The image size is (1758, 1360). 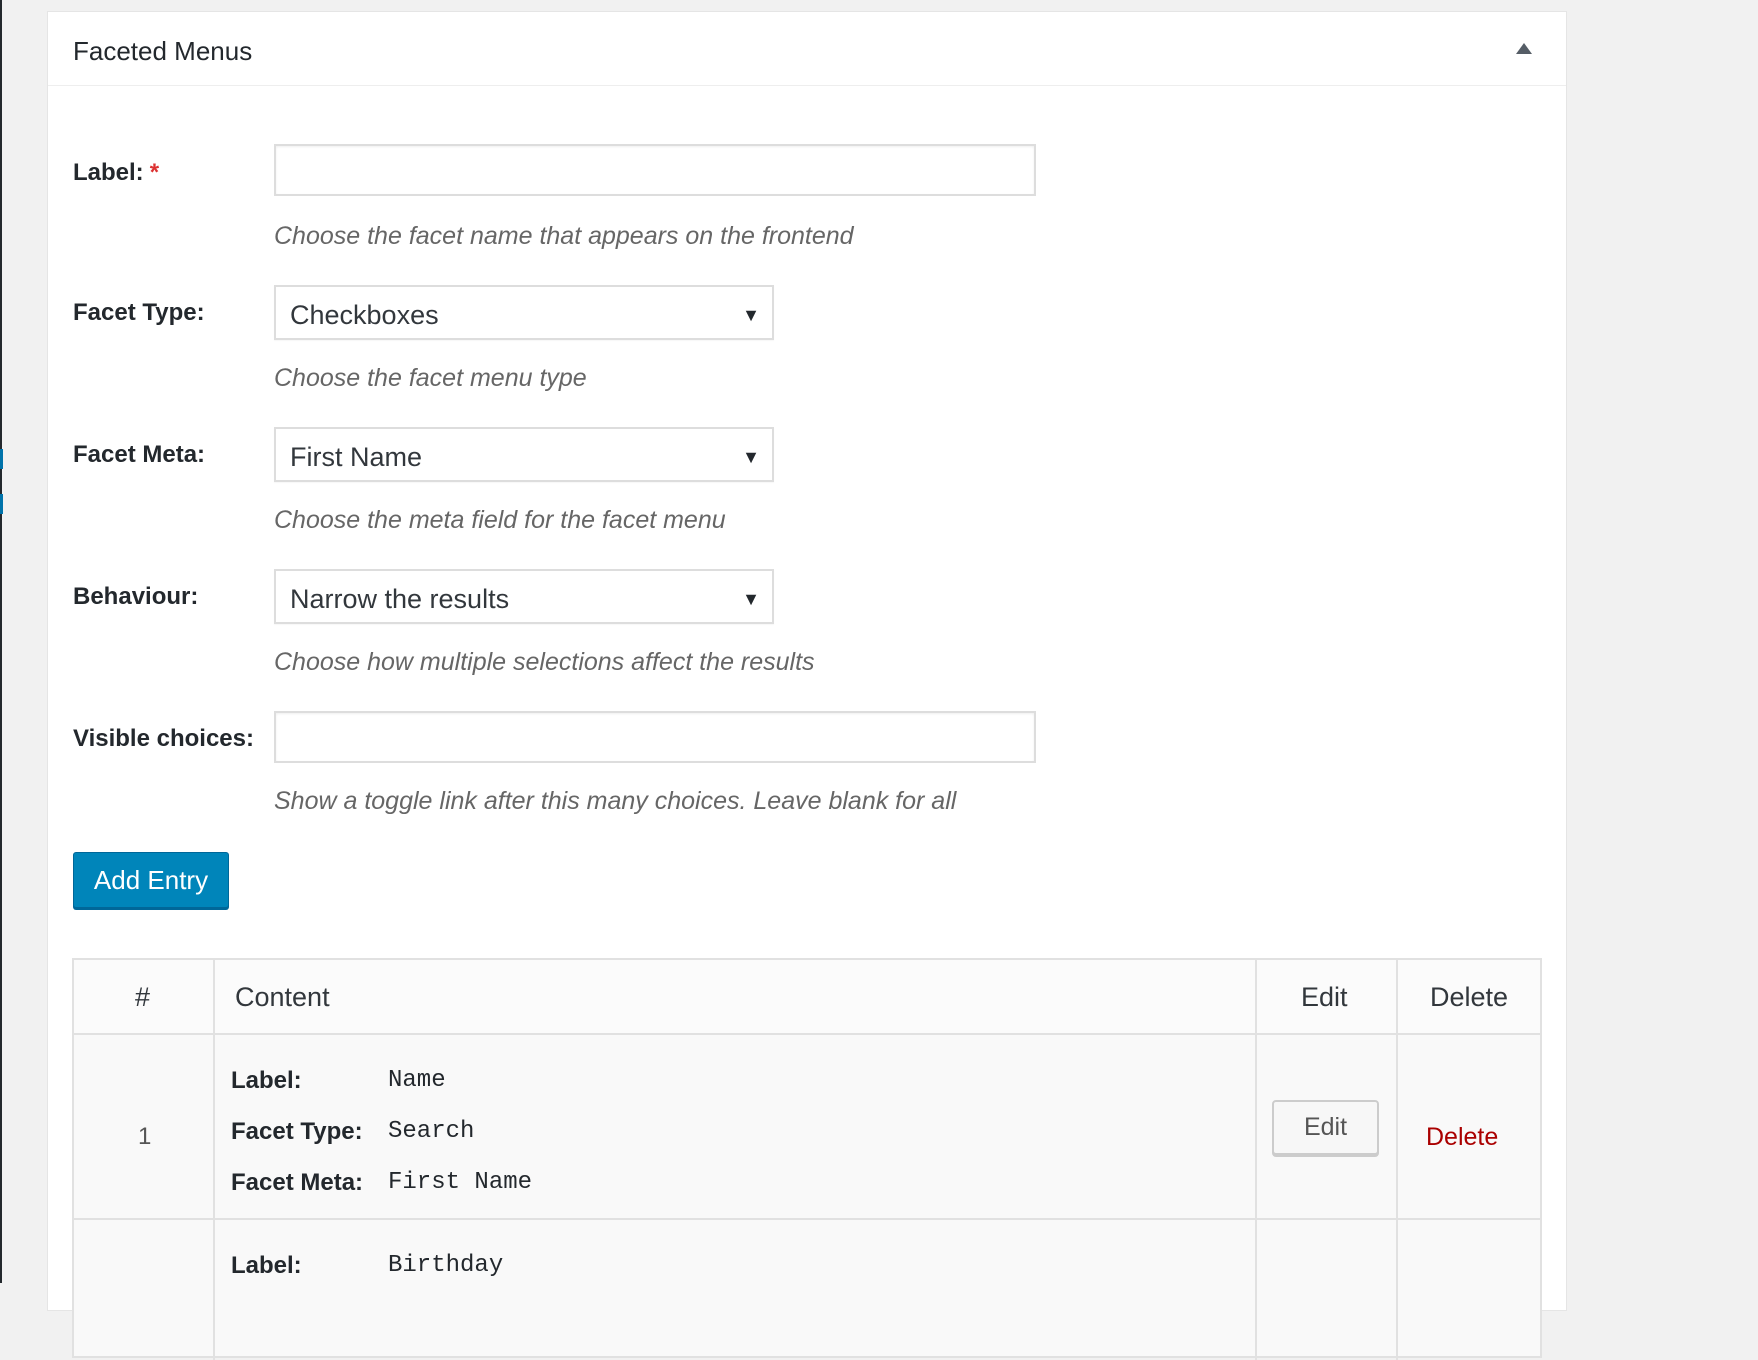 What do you see at coordinates (143, 997) in the screenshot?
I see `header-number: #` at bounding box center [143, 997].